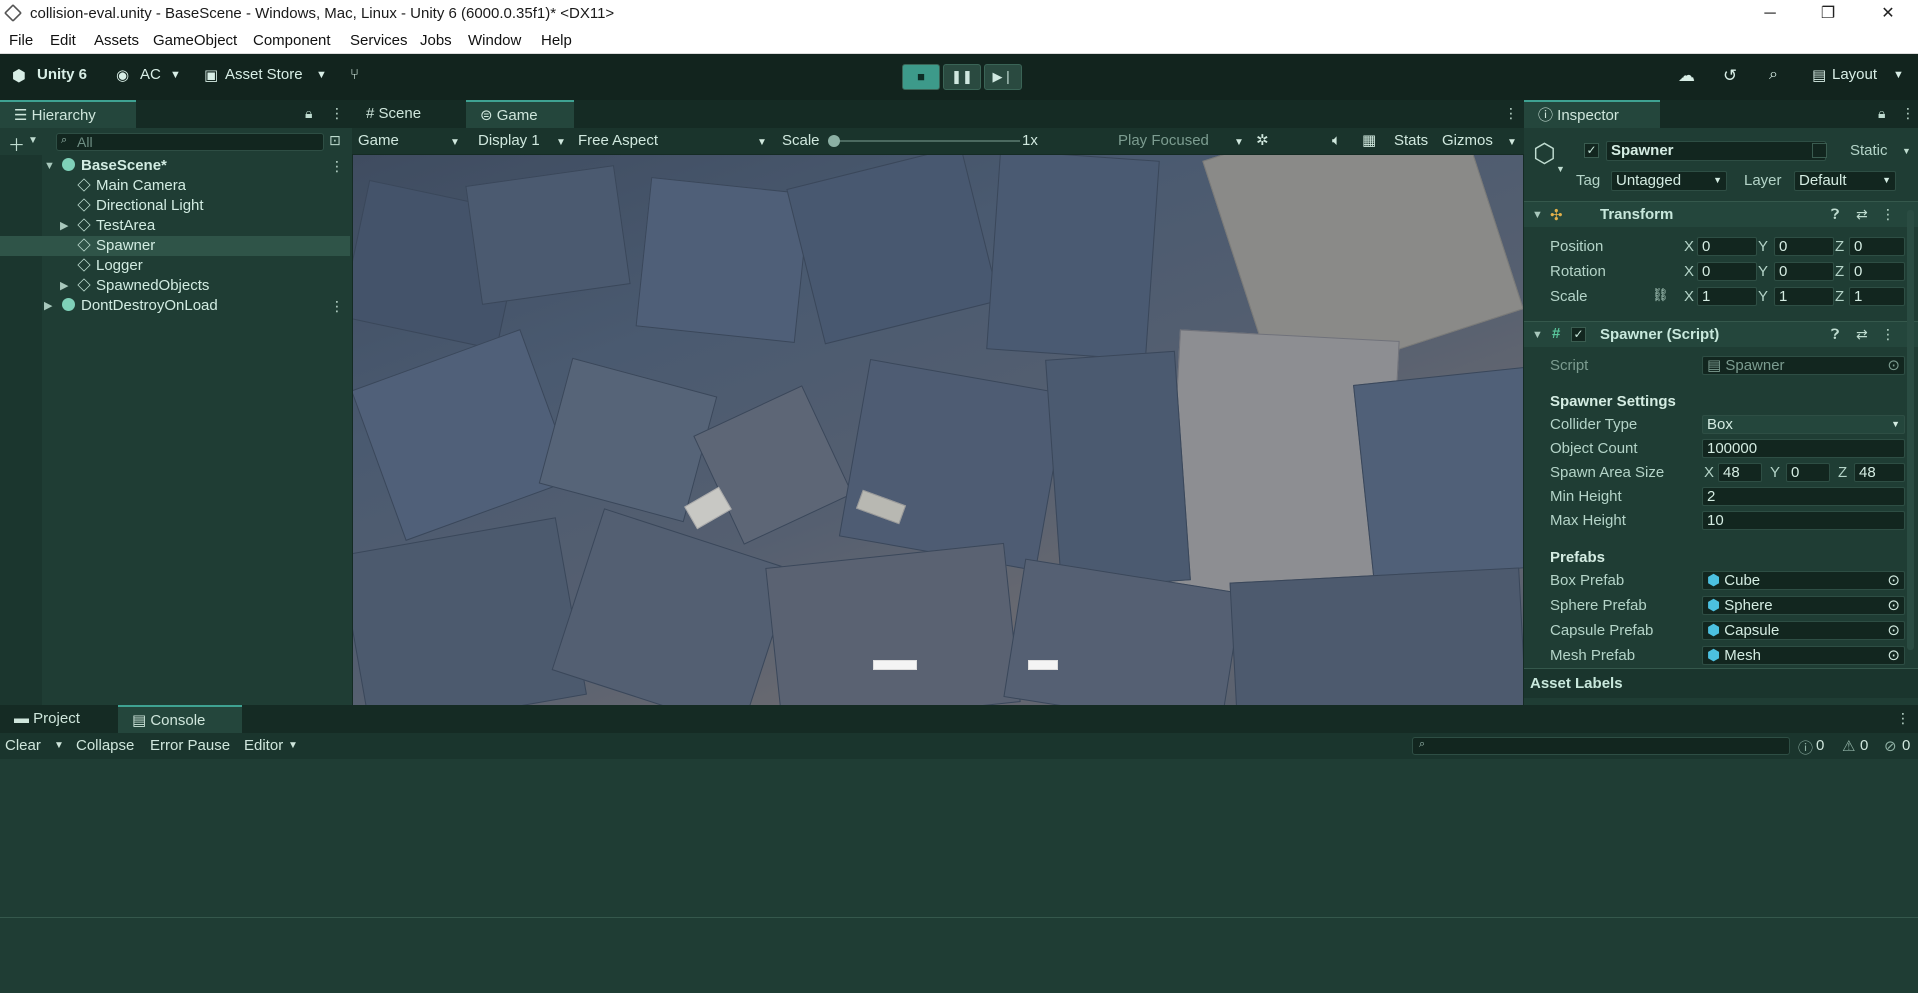 The image size is (1918, 993). Describe the element at coordinates (1804, 271) in the screenshot. I see `rotation-y-field: 0` at that location.